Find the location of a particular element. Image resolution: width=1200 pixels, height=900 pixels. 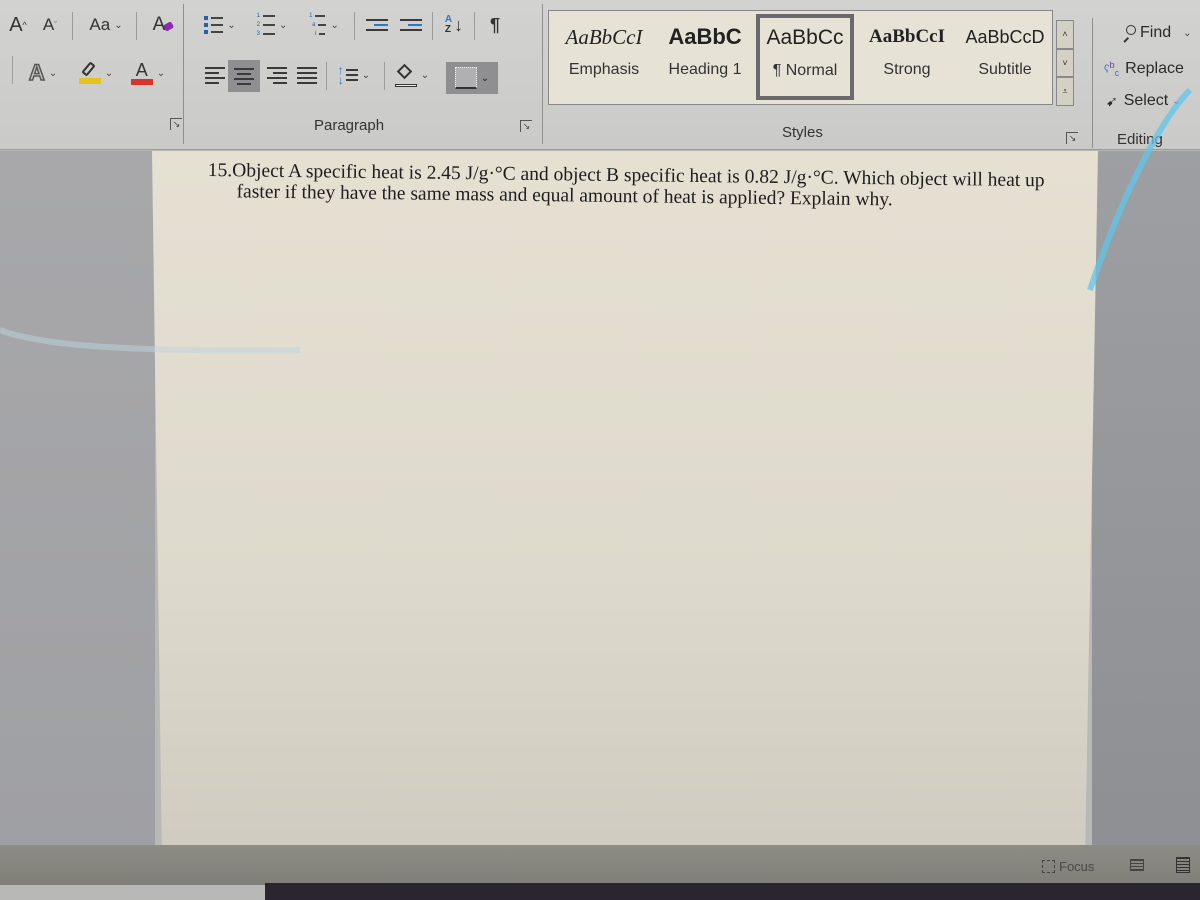

find-button: Find ⌄ is located at coordinates (1157, 33).